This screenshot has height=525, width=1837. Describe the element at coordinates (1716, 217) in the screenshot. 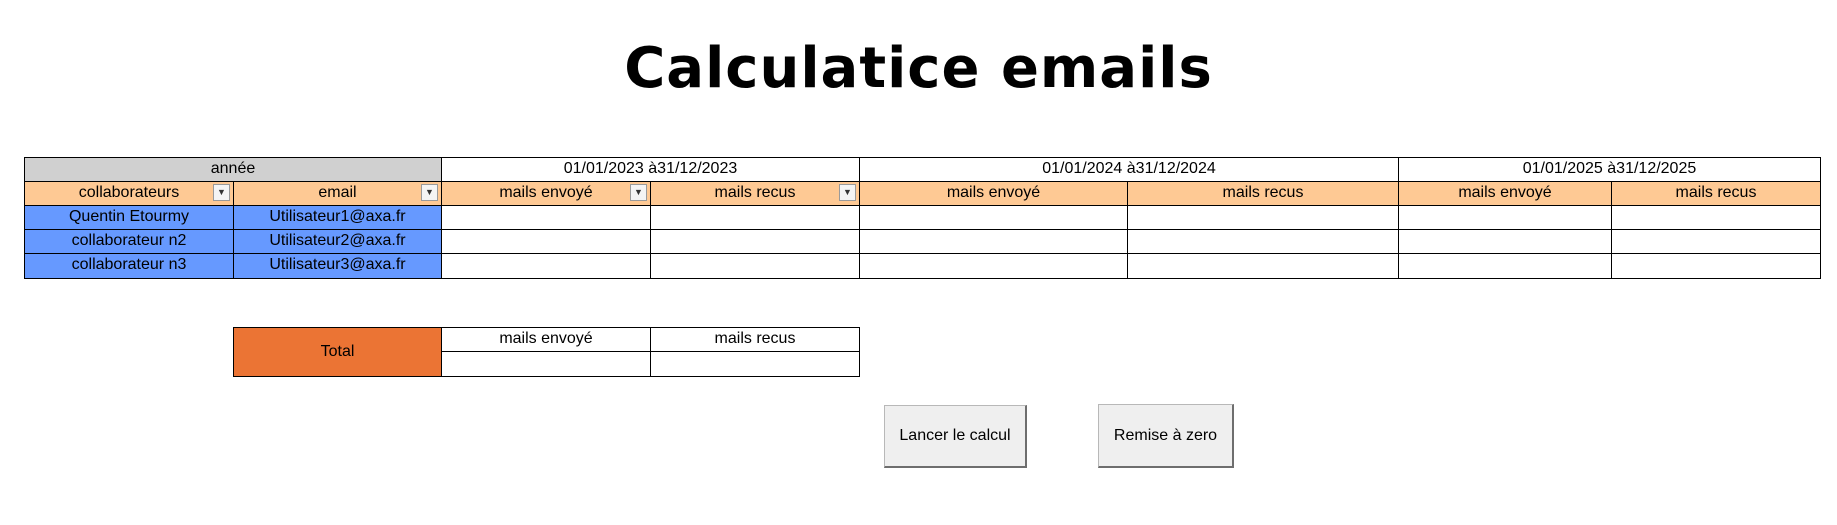

I see `table-row-1-2025-received` at that location.